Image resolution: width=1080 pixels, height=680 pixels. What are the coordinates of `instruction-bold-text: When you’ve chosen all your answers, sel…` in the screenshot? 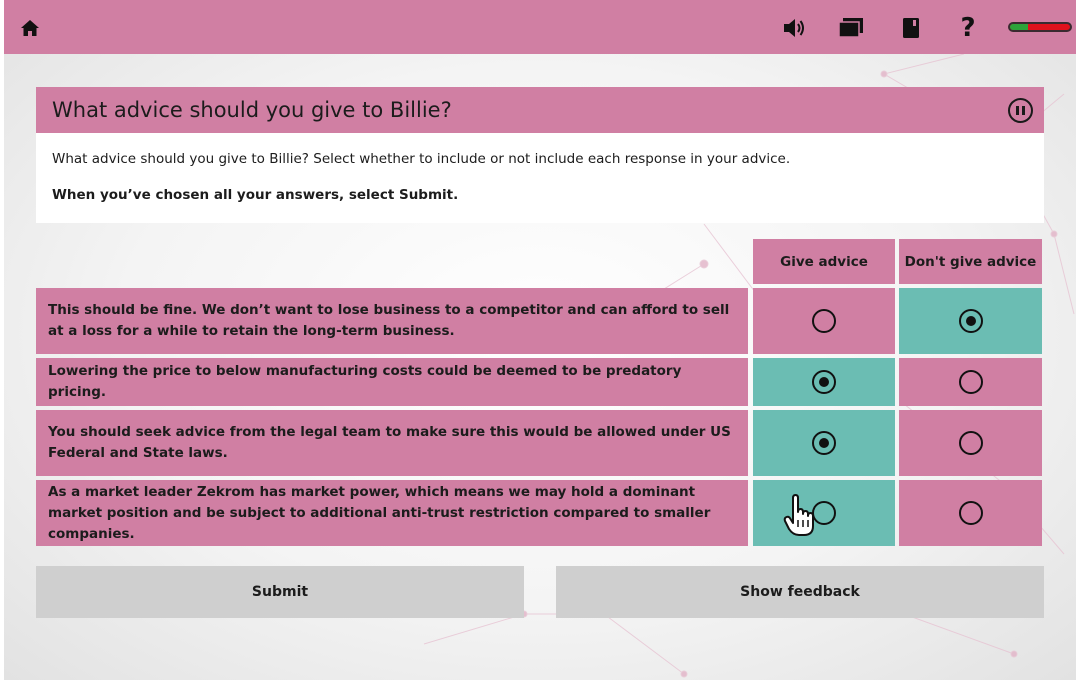 It's located at (255, 195).